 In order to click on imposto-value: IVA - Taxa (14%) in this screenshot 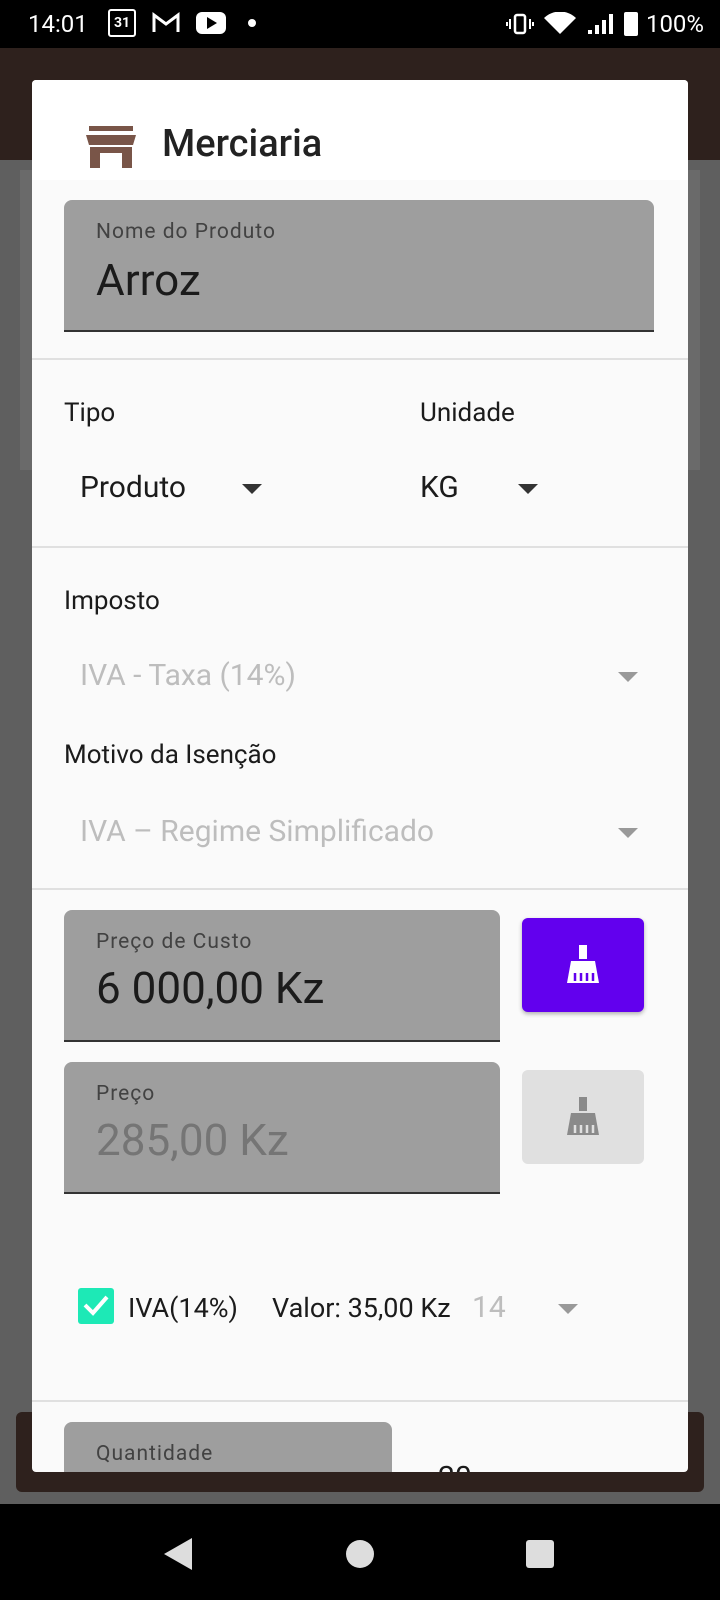, I will do `click(188, 675)`.